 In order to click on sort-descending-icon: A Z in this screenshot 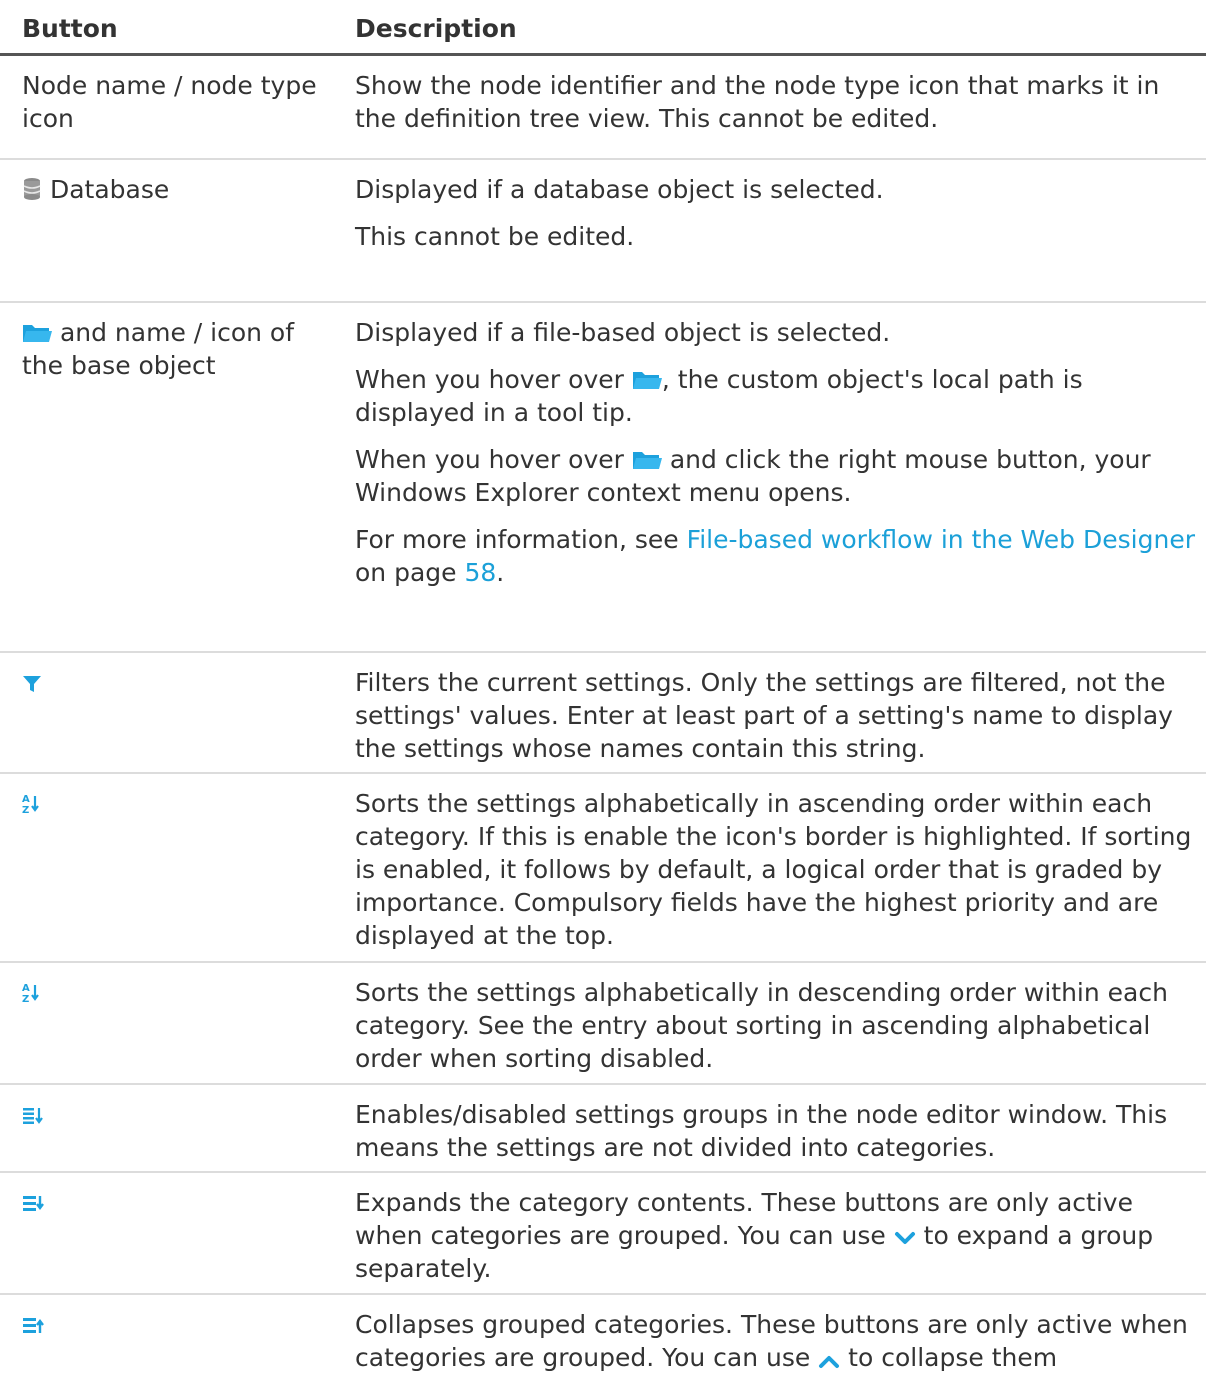, I will do `click(32, 993)`.